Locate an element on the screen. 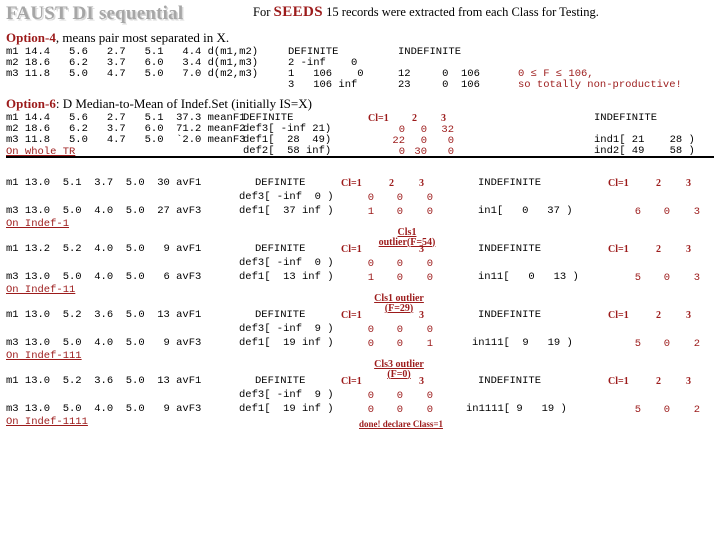 The image size is (720, 540). block1-count-r1-c2: 0 is located at coordinates (399, 198).